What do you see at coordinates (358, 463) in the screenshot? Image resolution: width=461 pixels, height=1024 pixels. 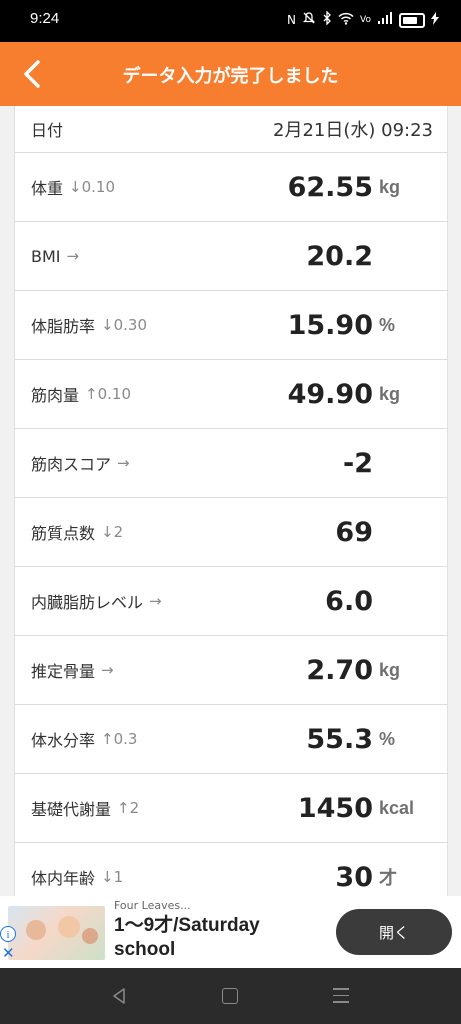 I see `metric-value: -2` at bounding box center [358, 463].